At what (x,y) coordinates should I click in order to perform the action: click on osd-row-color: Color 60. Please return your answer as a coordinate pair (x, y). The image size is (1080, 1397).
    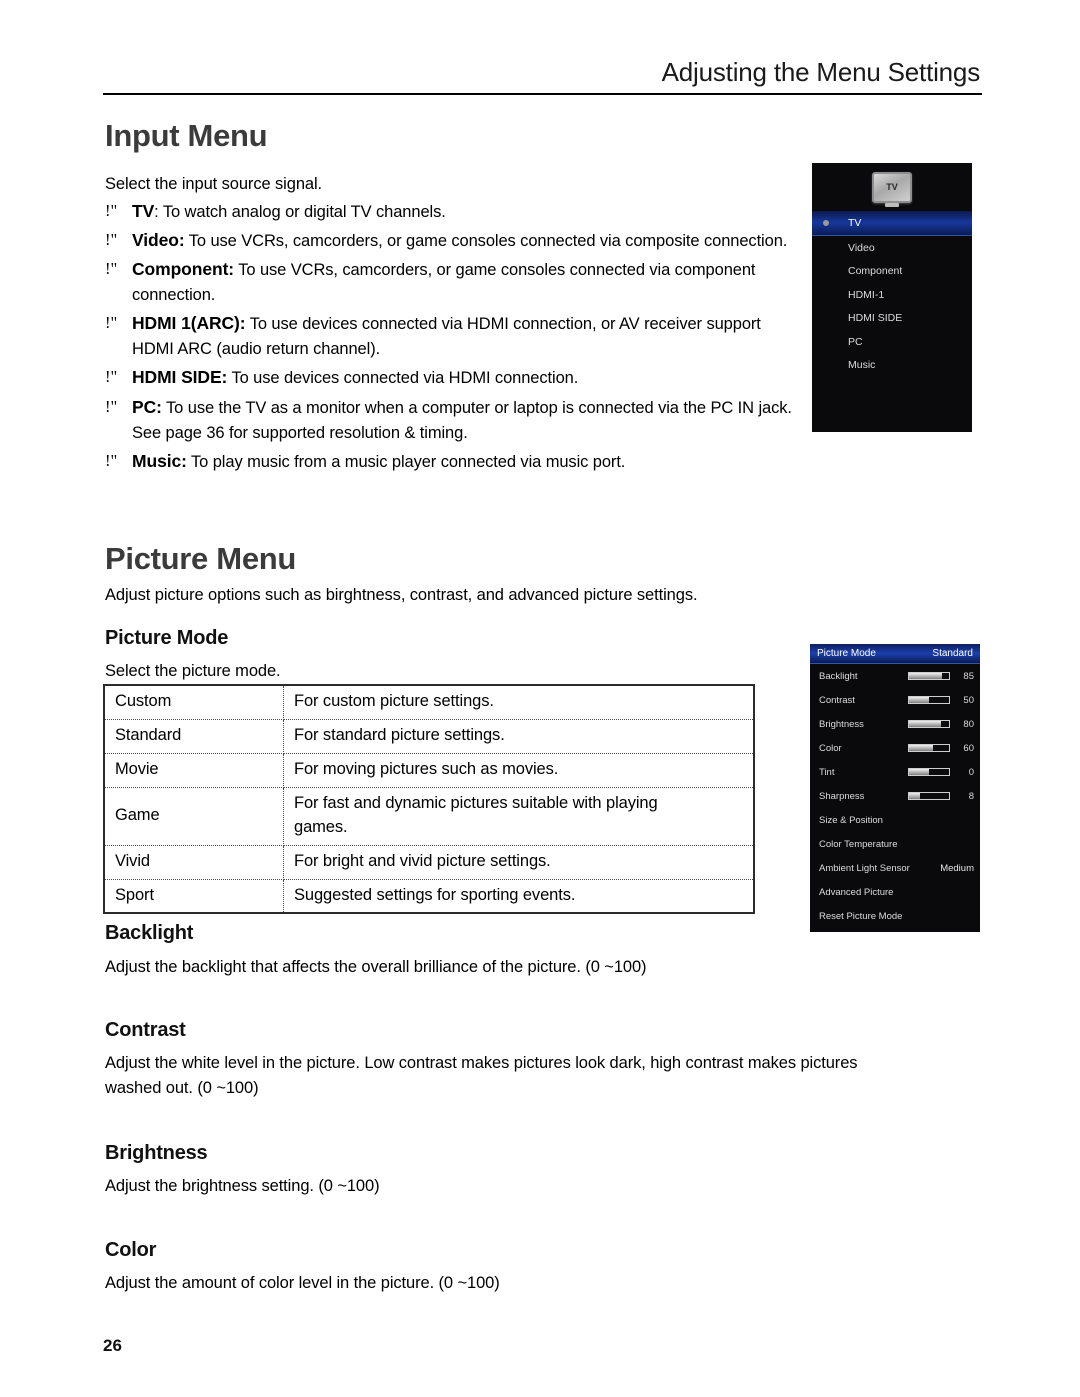
    Looking at the image, I should click on (895, 748).